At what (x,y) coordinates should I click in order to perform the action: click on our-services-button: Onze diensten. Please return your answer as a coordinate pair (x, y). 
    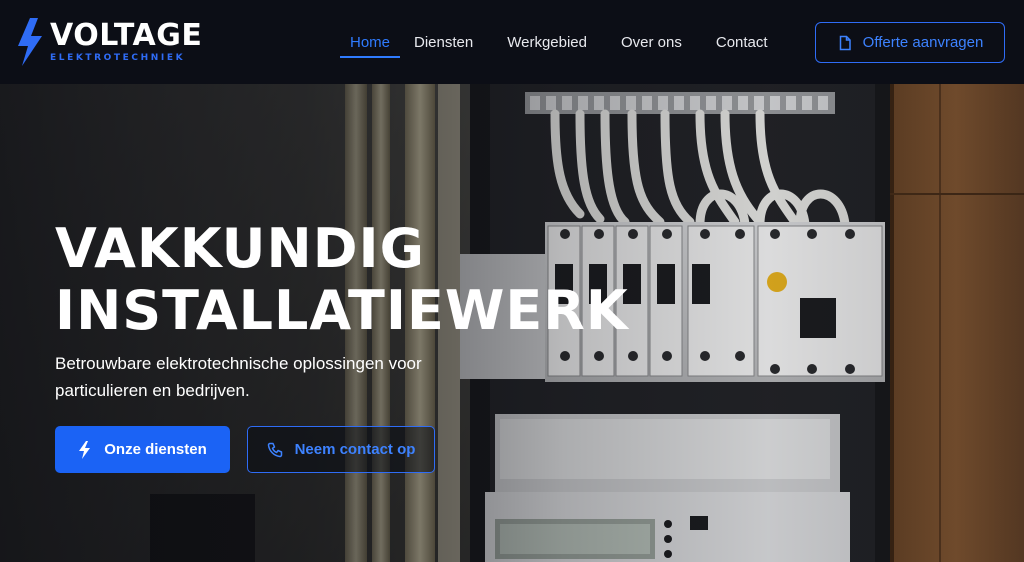
    Looking at the image, I should click on (142, 449).